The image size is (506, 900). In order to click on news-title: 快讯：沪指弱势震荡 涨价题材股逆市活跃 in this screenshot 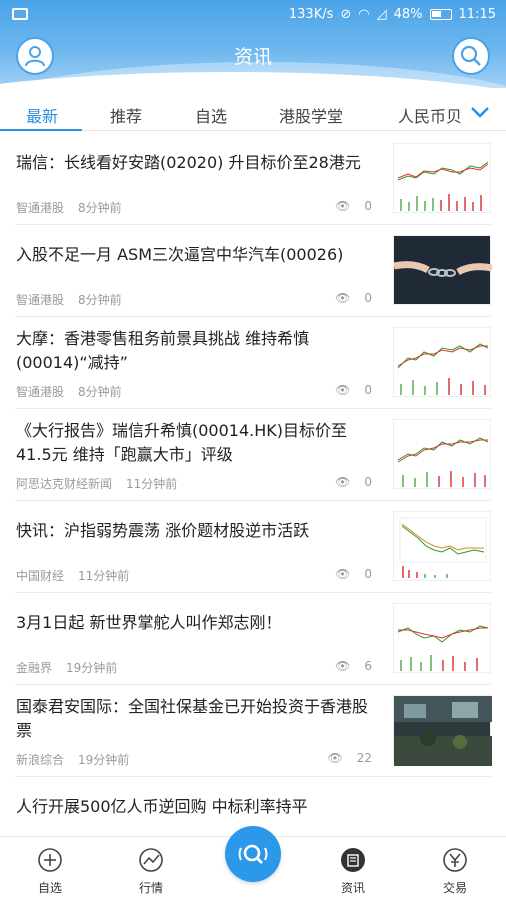, I will do `click(163, 530)`.